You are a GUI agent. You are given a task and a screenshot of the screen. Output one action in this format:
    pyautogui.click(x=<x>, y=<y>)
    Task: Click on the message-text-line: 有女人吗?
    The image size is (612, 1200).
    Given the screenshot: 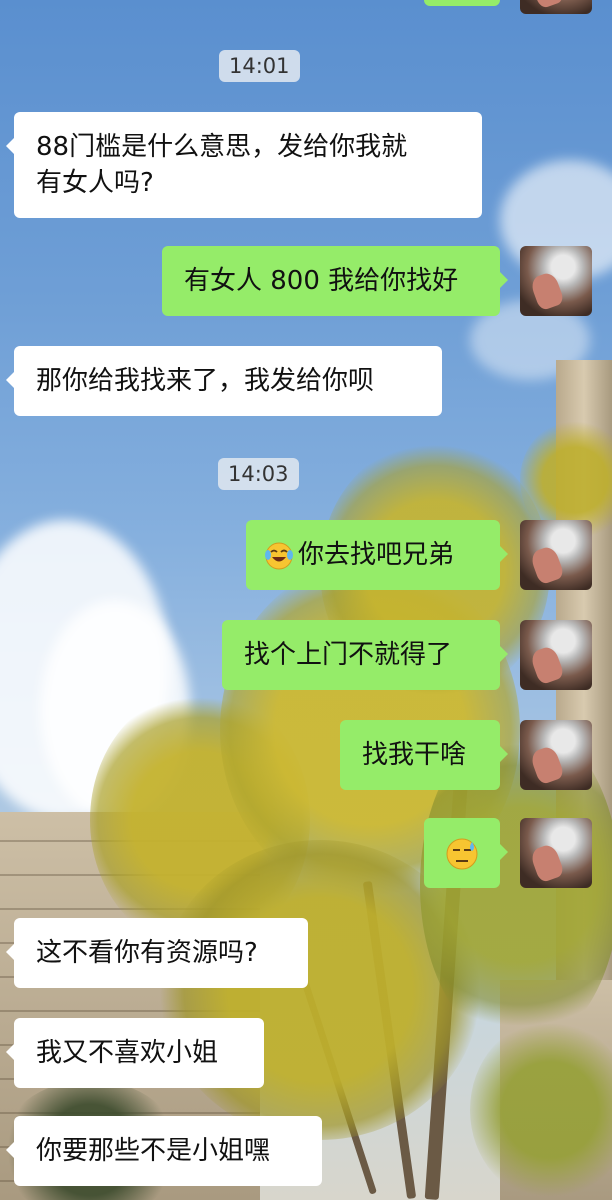 What is the action you would take?
    pyautogui.click(x=95, y=183)
    